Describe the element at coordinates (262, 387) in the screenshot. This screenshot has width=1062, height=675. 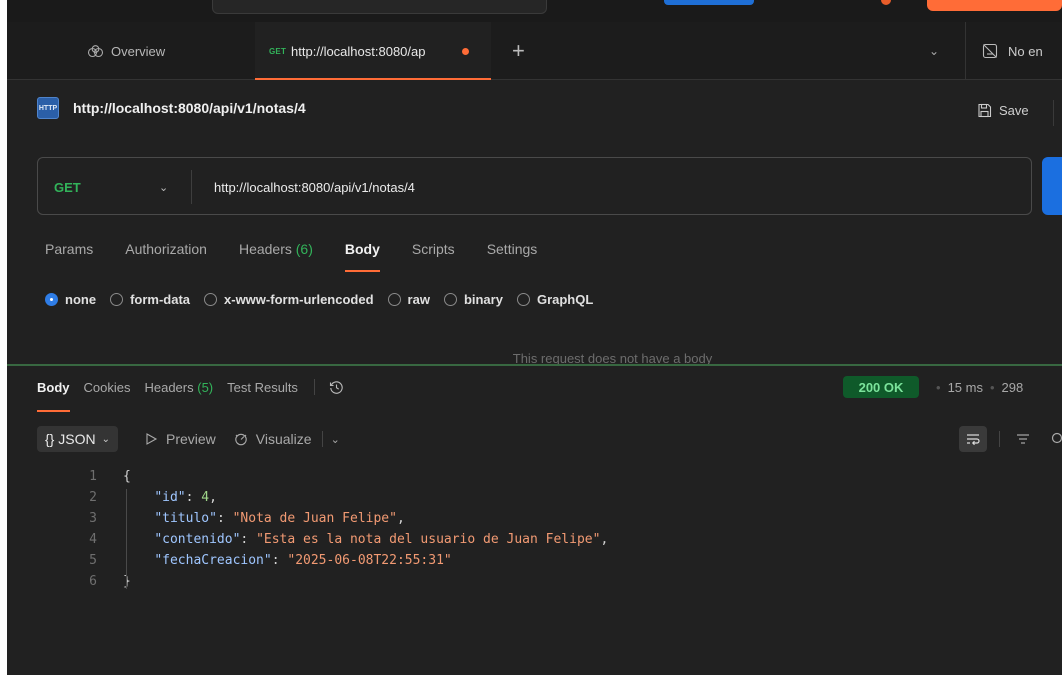
I see `tab-test-results: Test Results` at that location.